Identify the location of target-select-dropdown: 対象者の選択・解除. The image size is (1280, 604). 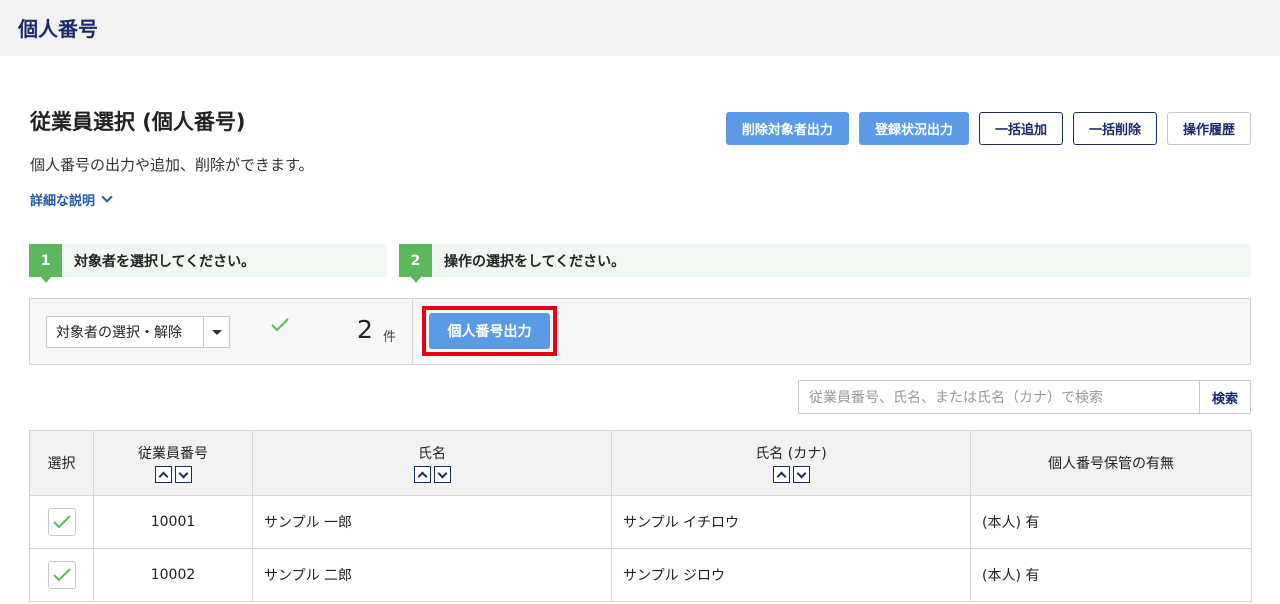
(138, 332).